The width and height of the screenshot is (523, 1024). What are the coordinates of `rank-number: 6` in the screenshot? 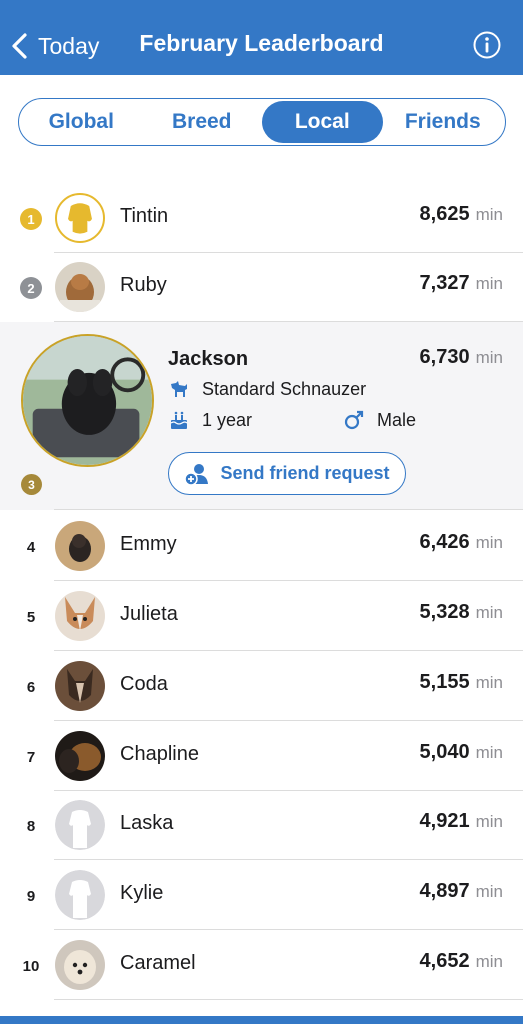 It's located at (31, 687).